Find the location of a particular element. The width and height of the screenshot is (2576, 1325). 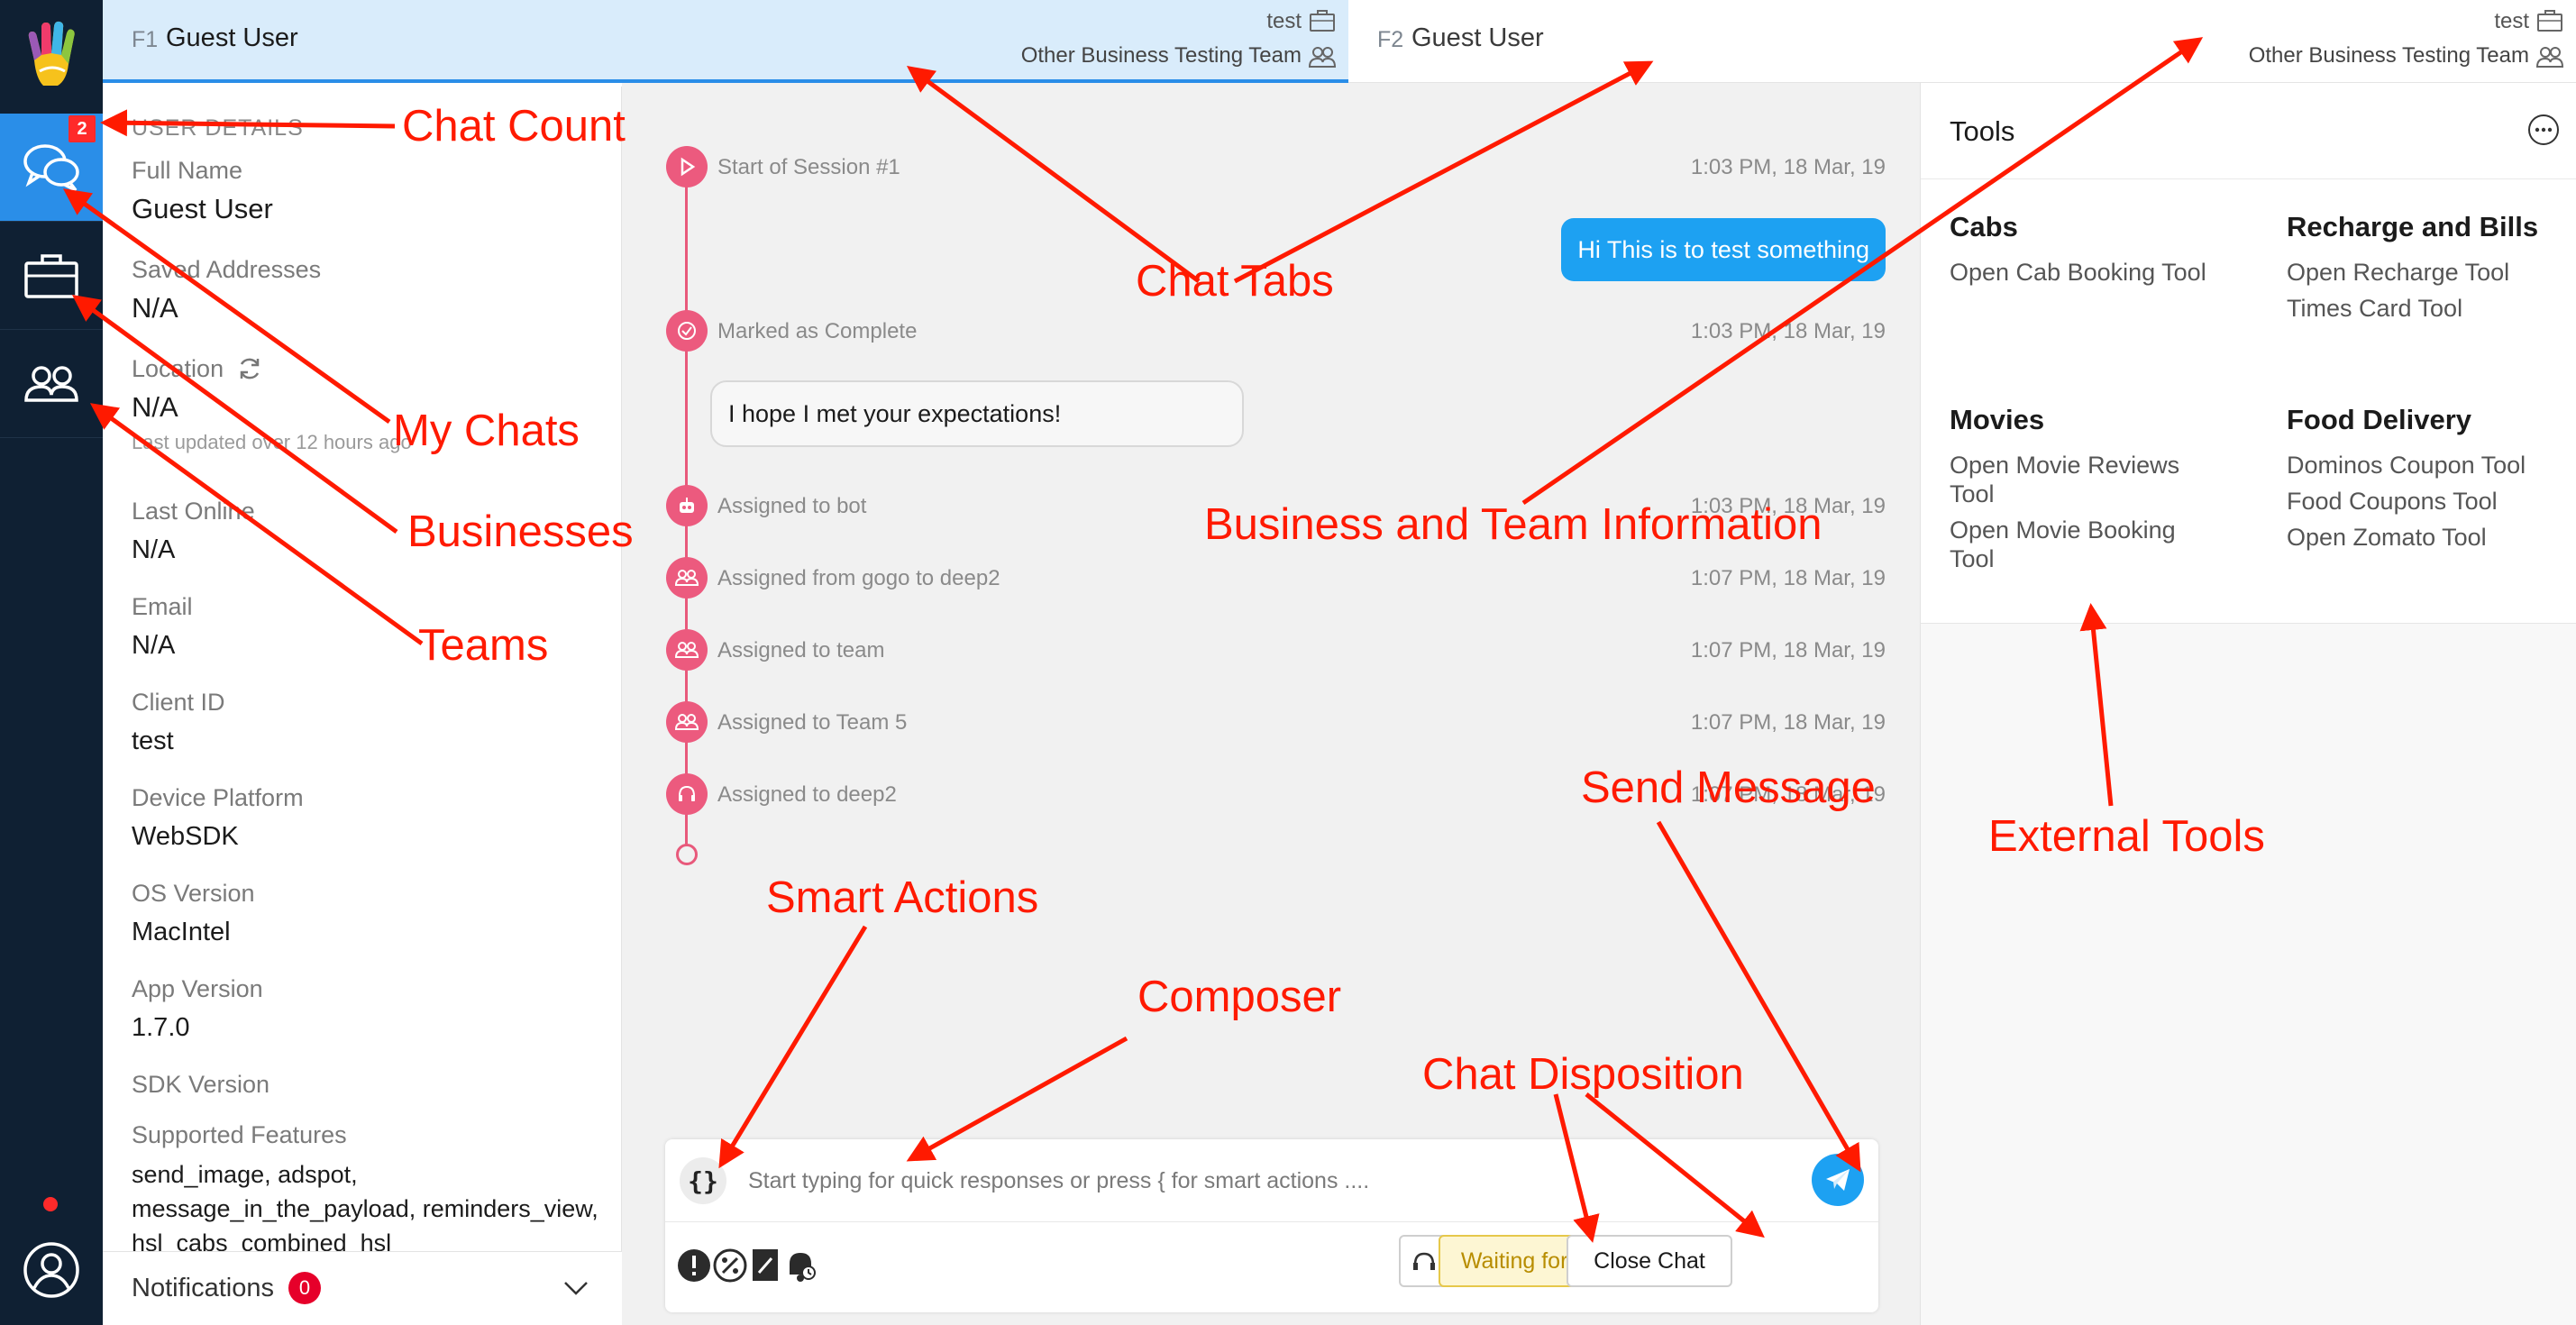

notifications-bar: Notifications 0 is located at coordinates (362, 1288).